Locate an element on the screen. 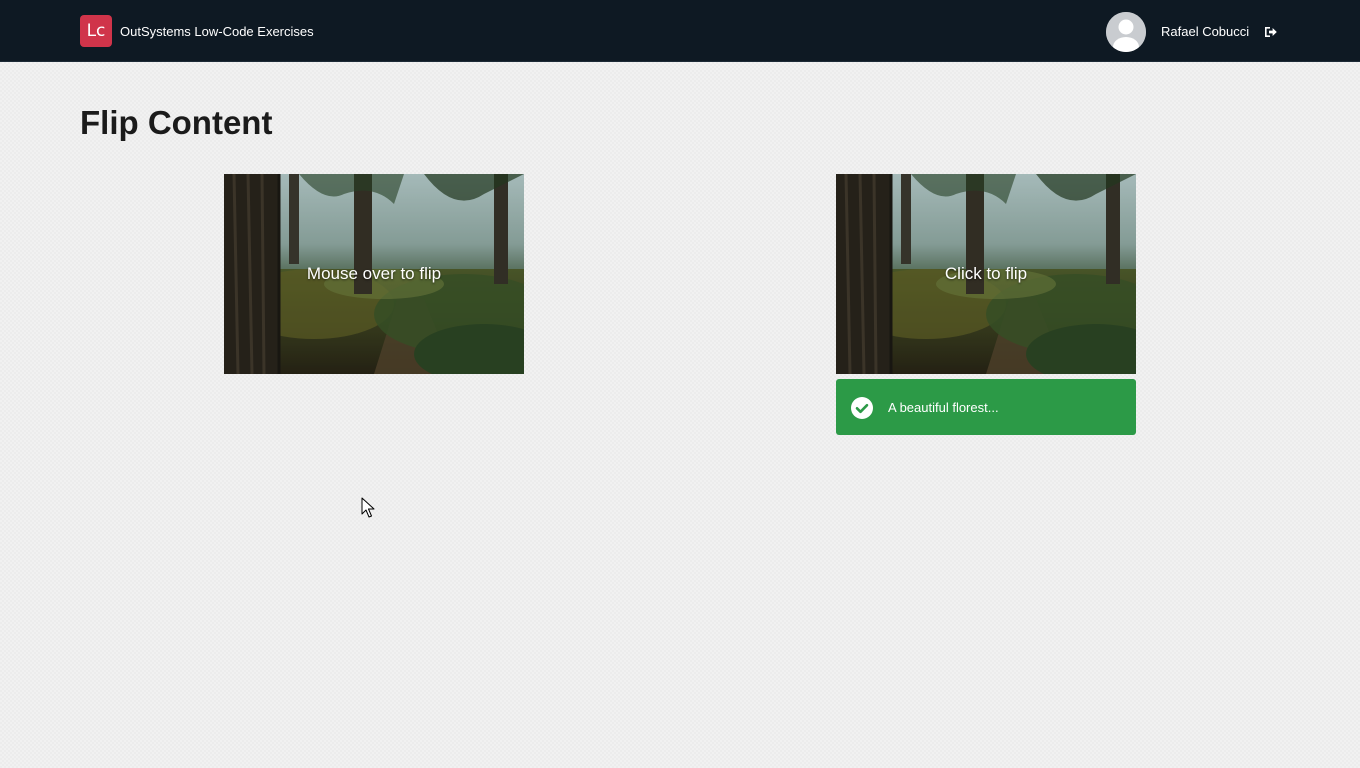  mouse-pointer-icon is located at coordinates (368, 507).